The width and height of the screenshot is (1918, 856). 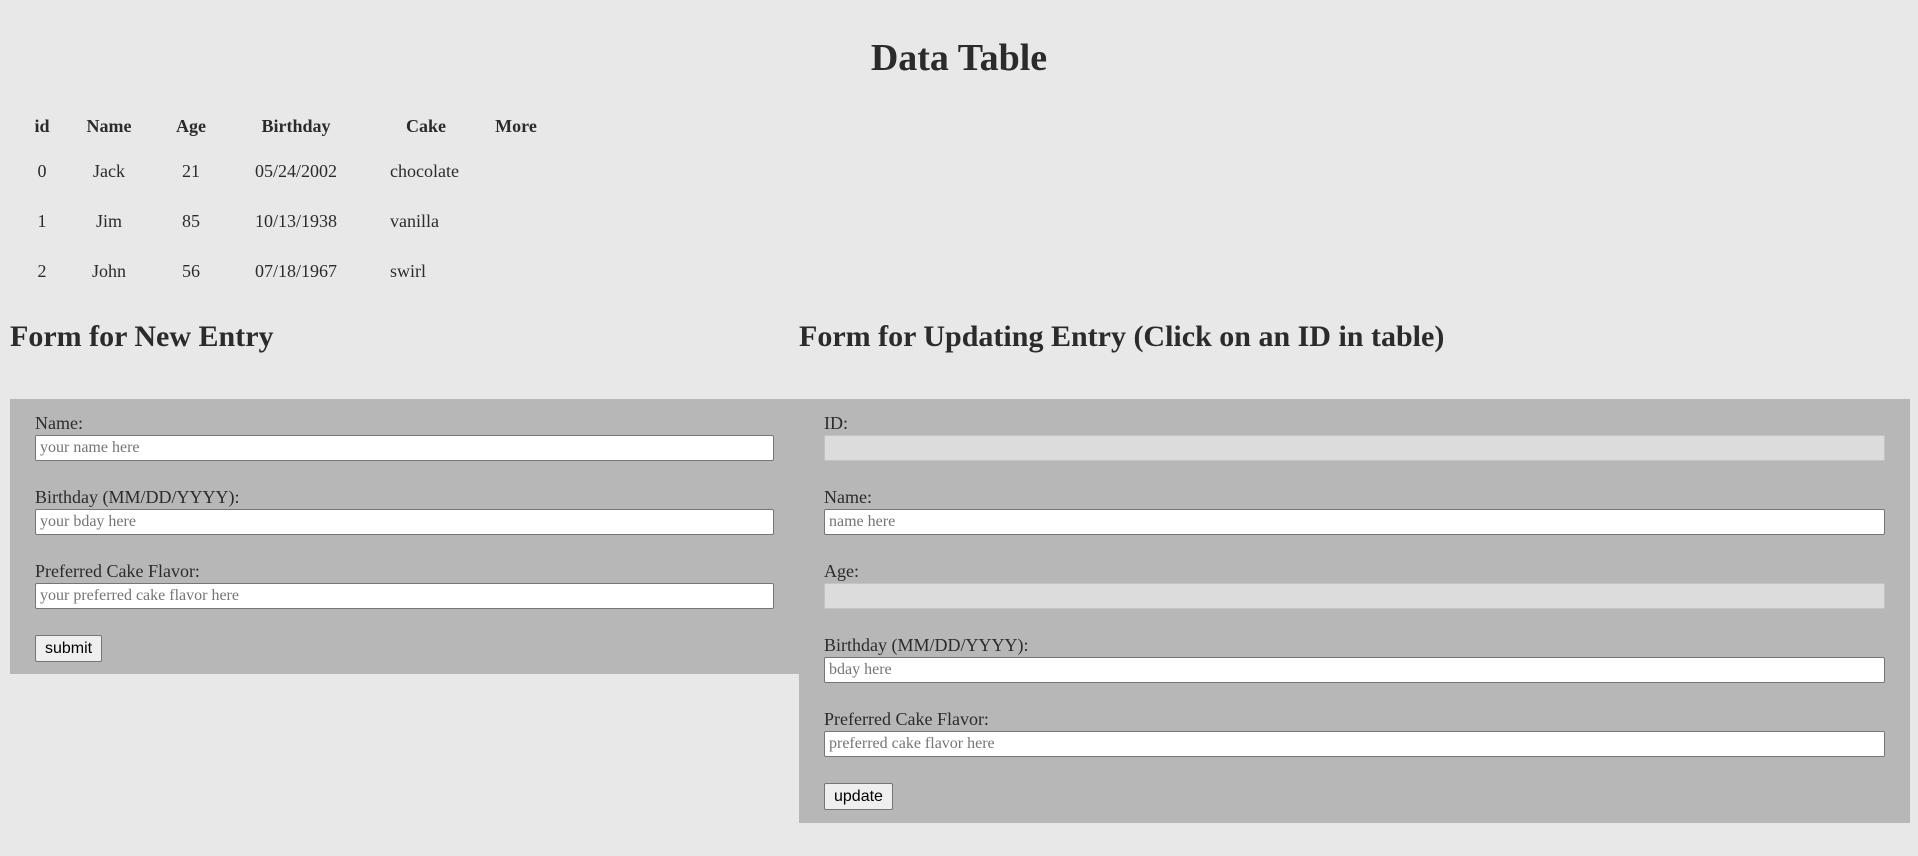 I want to click on update-birthday-field: Birthday (MM/DD/YYYY):, so click(x=1354, y=658).